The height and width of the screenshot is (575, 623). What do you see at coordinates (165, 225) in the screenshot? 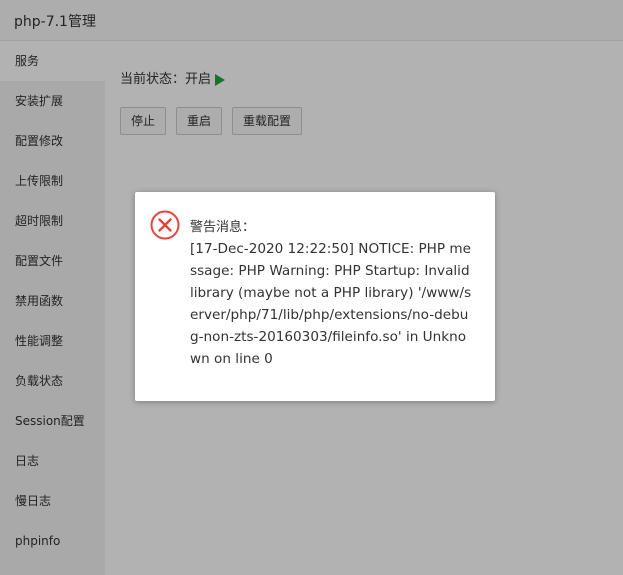
I see `error-circle-icon` at bounding box center [165, 225].